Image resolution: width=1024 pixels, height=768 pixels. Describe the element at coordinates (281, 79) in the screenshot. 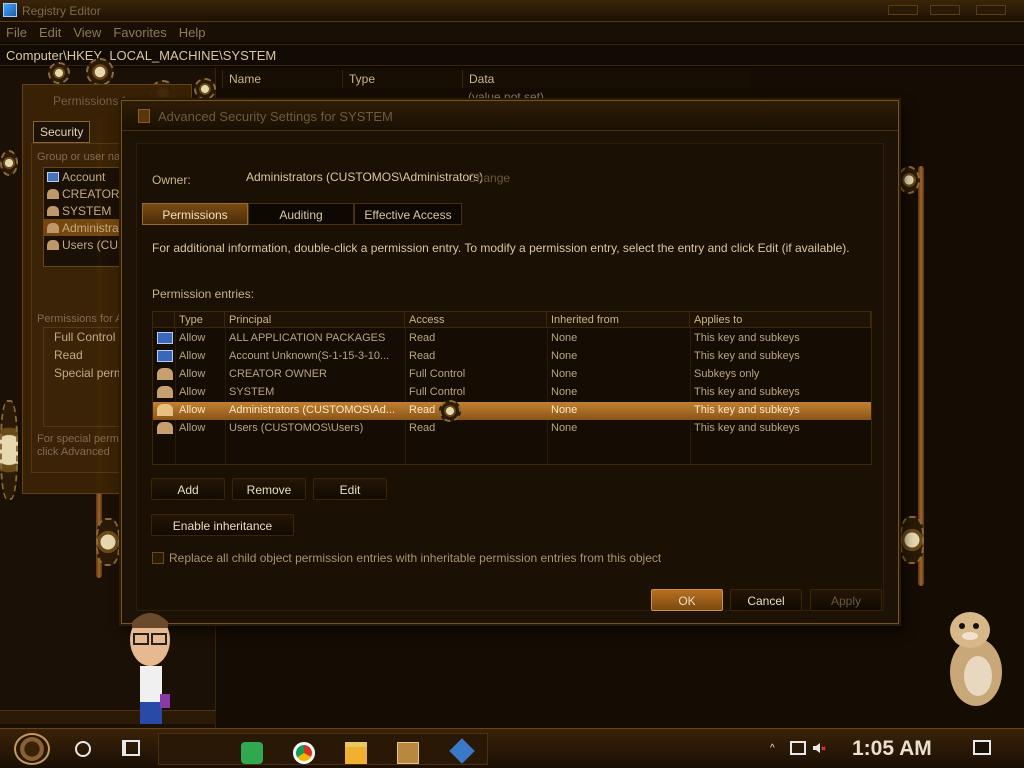

I see `column-name: Name` at that location.